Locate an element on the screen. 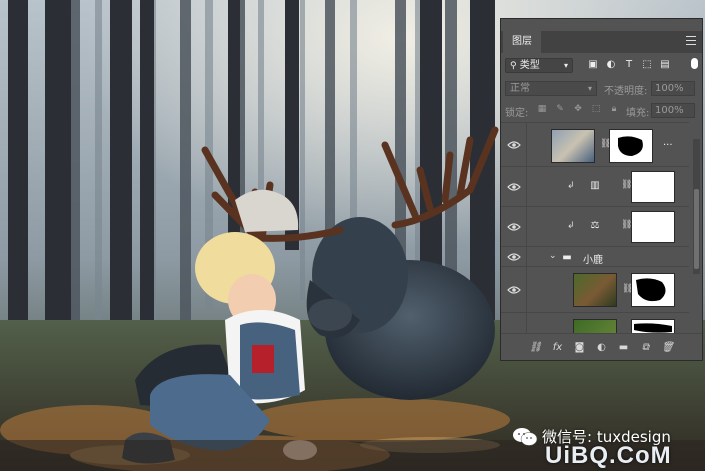 The image size is (705, 471). layer-row: ↲ ▥ ⛓︎ is located at coordinates (595, 186).